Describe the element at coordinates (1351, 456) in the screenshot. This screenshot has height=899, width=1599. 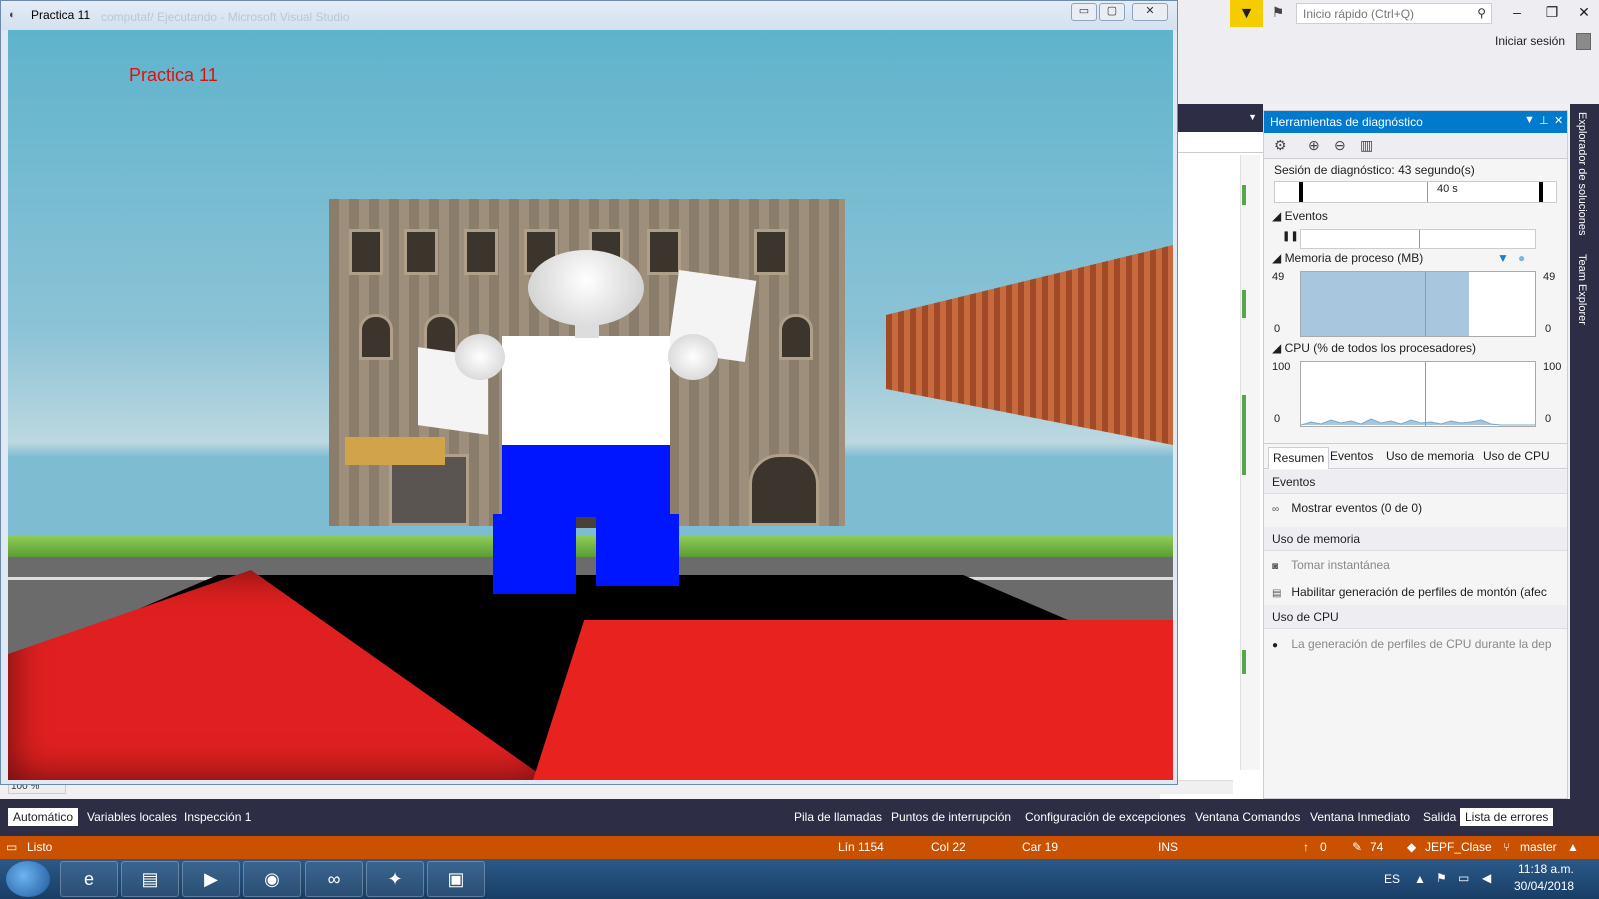
I see `tab-eventos: Eventos` at that location.